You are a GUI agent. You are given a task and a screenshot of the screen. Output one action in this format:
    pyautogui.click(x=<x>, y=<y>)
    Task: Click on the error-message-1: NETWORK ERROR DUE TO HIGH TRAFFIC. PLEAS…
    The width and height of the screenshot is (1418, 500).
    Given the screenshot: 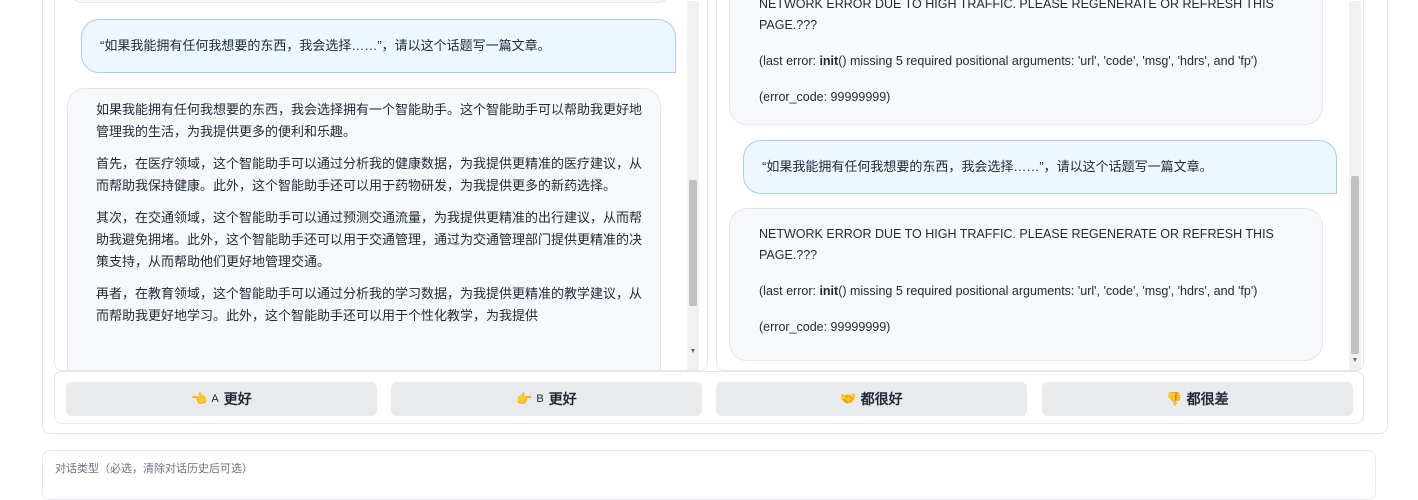 What is the action you would take?
    pyautogui.click(x=1026, y=62)
    